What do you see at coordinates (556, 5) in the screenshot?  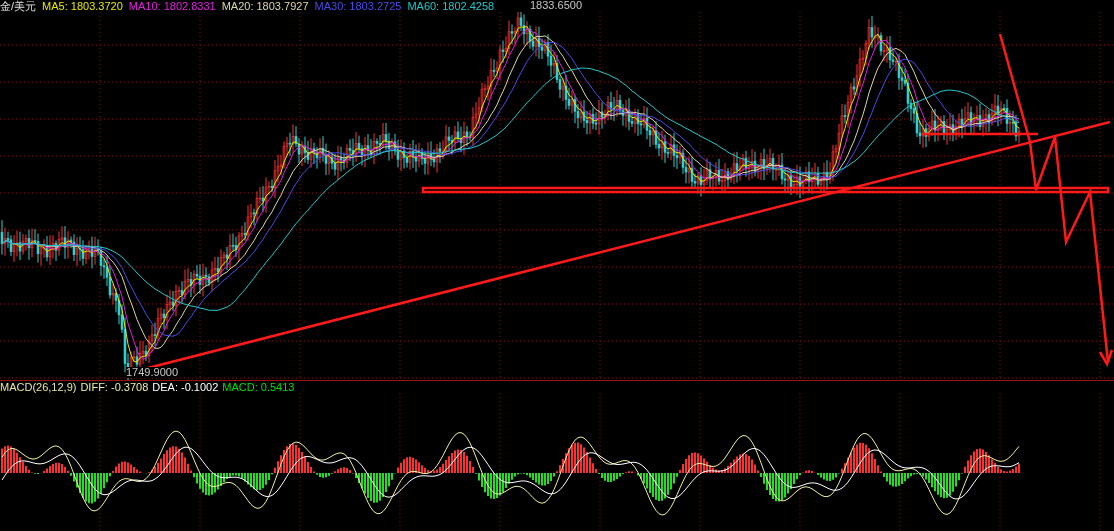 I see `price-label: 1833.6500` at bounding box center [556, 5].